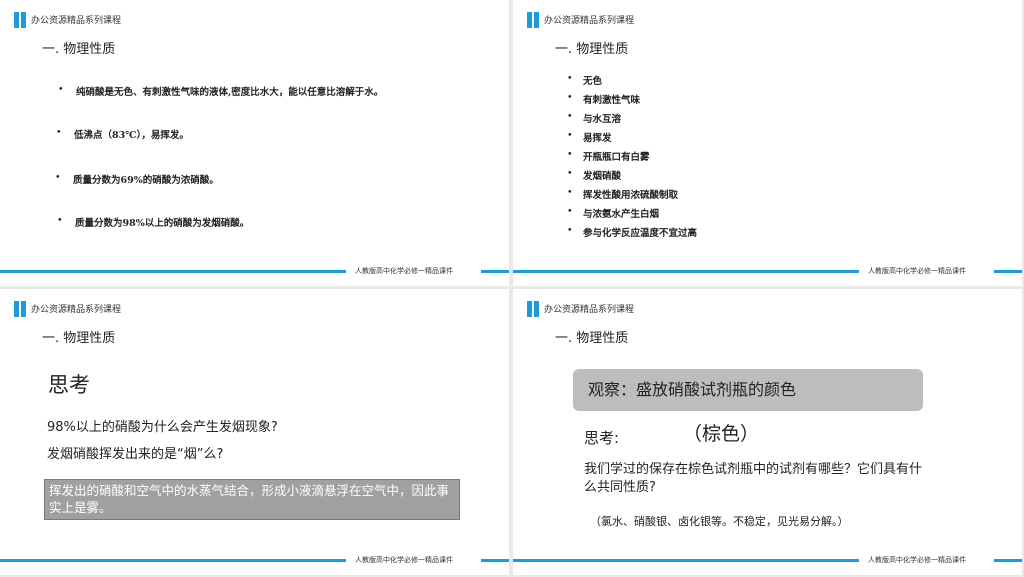 The width and height of the screenshot is (1024, 577). Describe the element at coordinates (602, 438) in the screenshot. I see `think-label: 思考:` at that location.